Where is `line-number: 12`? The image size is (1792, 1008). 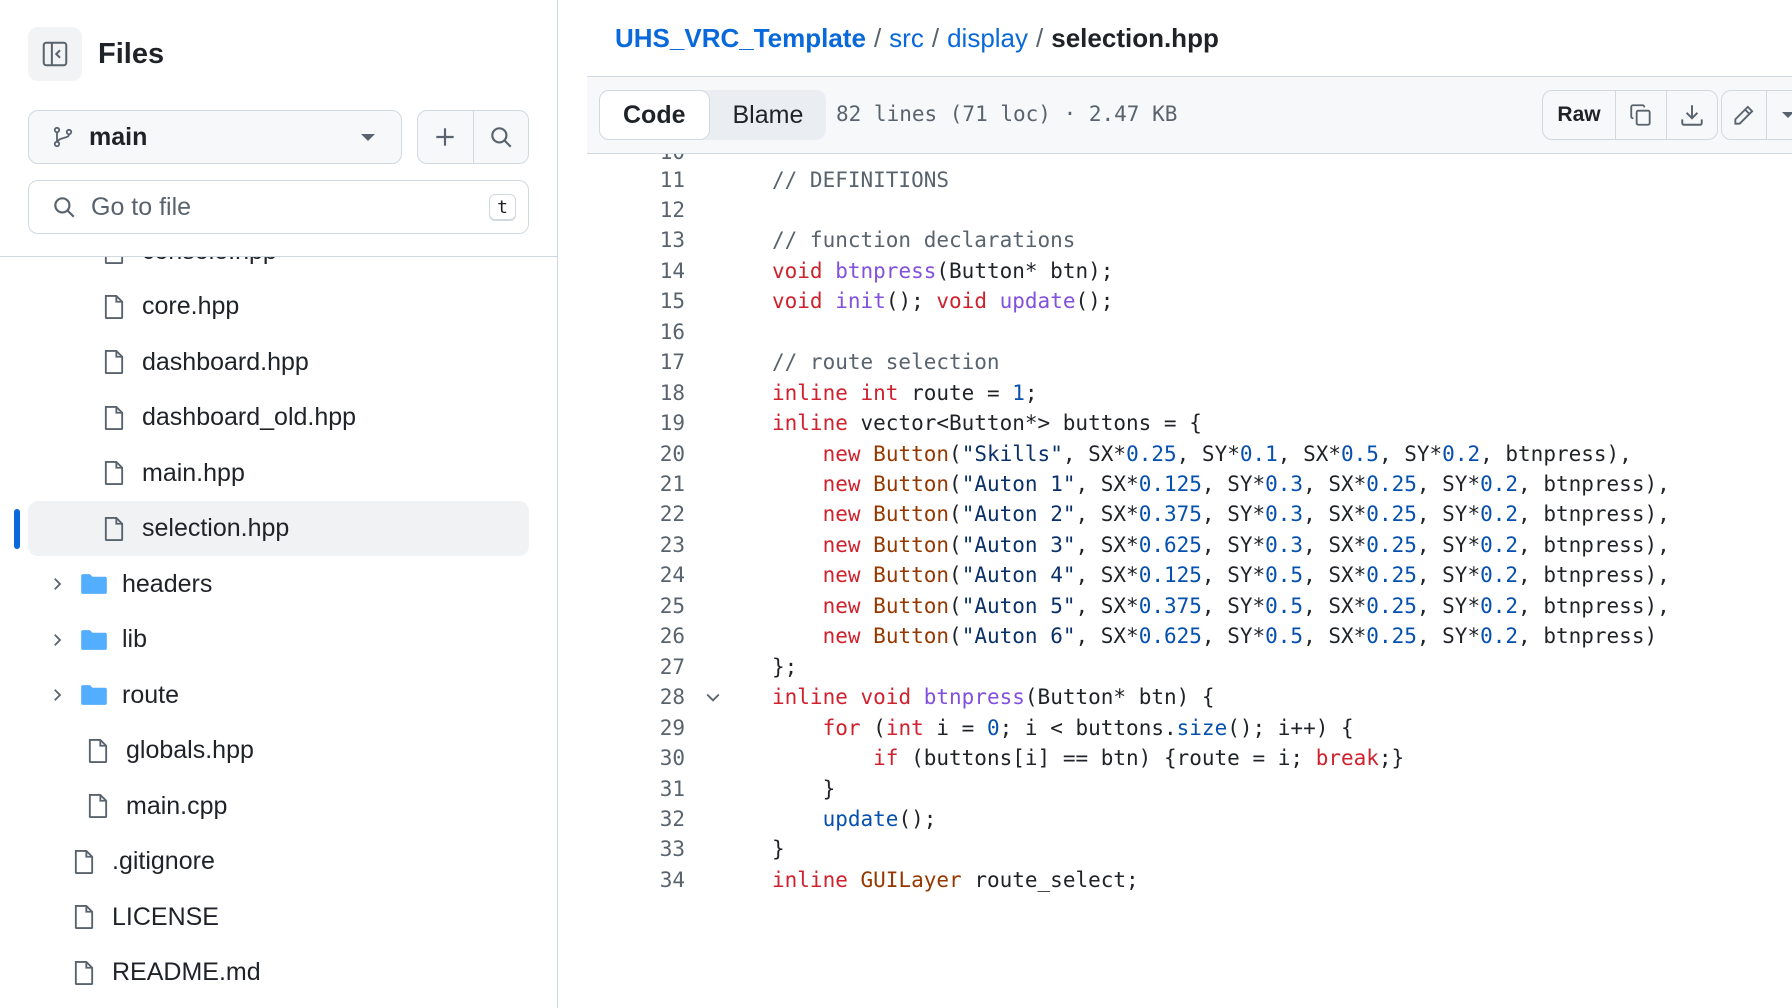
line-number: 12 is located at coordinates (636, 210).